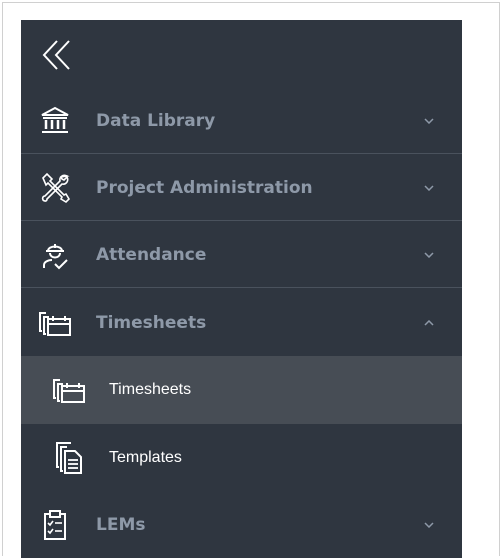 The height and width of the screenshot is (558, 504). What do you see at coordinates (55, 525) in the screenshot?
I see `clipboard-list-icon` at bounding box center [55, 525].